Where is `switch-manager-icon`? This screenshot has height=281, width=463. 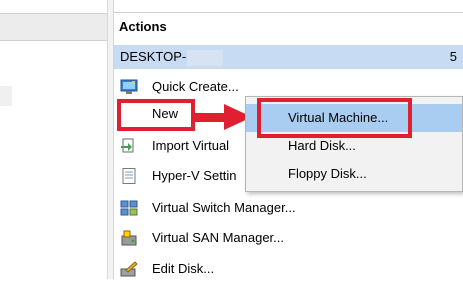 switch-manager-icon is located at coordinates (129, 208).